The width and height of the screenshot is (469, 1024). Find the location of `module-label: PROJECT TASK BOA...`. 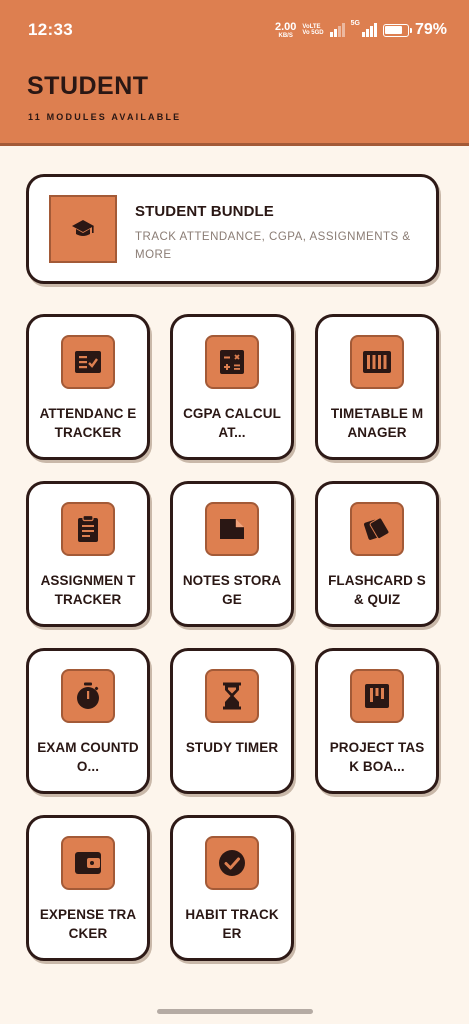

module-label: PROJECT TASK BOA... is located at coordinates (377, 757).